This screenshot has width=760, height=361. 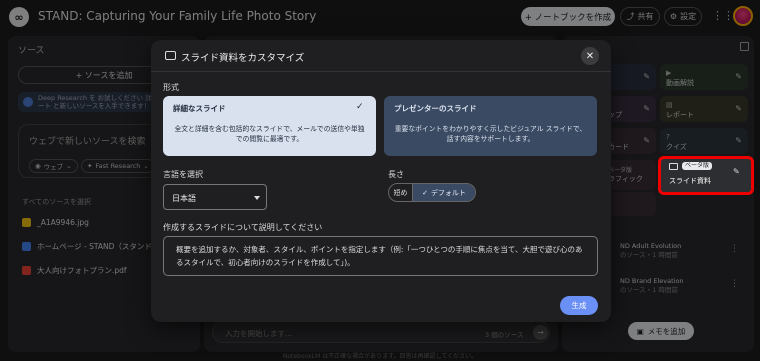 I want to click on slide-deck-label: スライド資料, so click(x=690, y=181).